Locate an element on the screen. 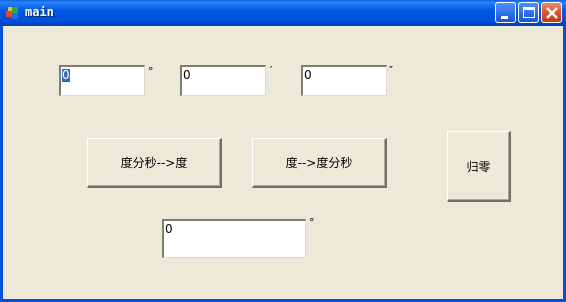  title-bar: main is located at coordinates (283, 13).